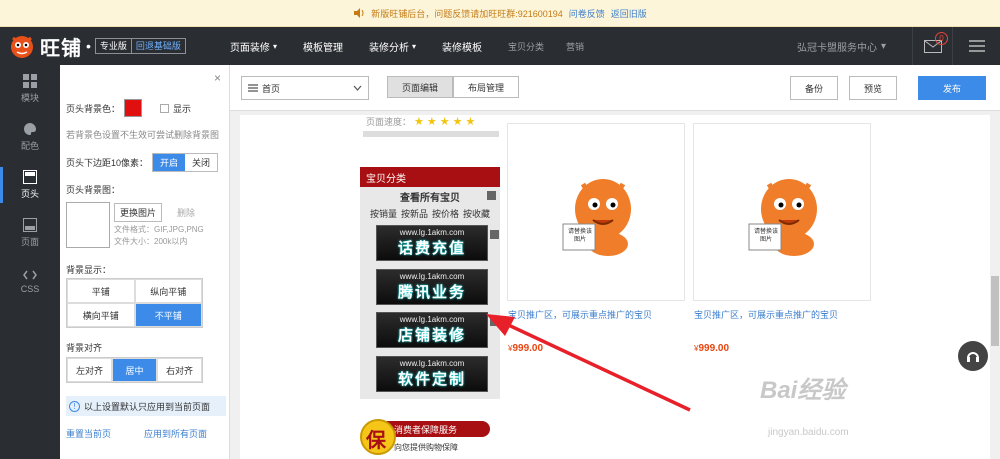  Describe the element at coordinates (588, 363) in the screenshot. I see `annotation-arrow` at that location.